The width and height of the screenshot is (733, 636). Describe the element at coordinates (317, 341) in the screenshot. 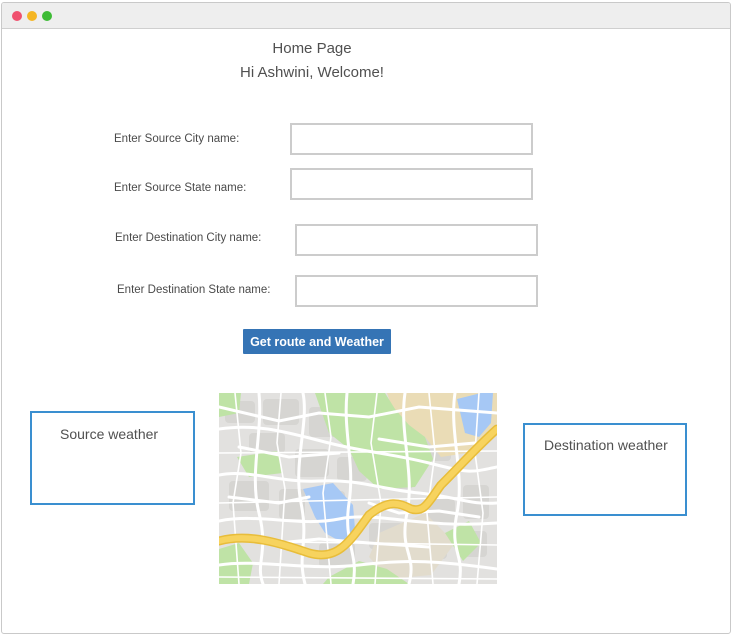

I see `get-route-weather-button: Get route and Weather` at that location.